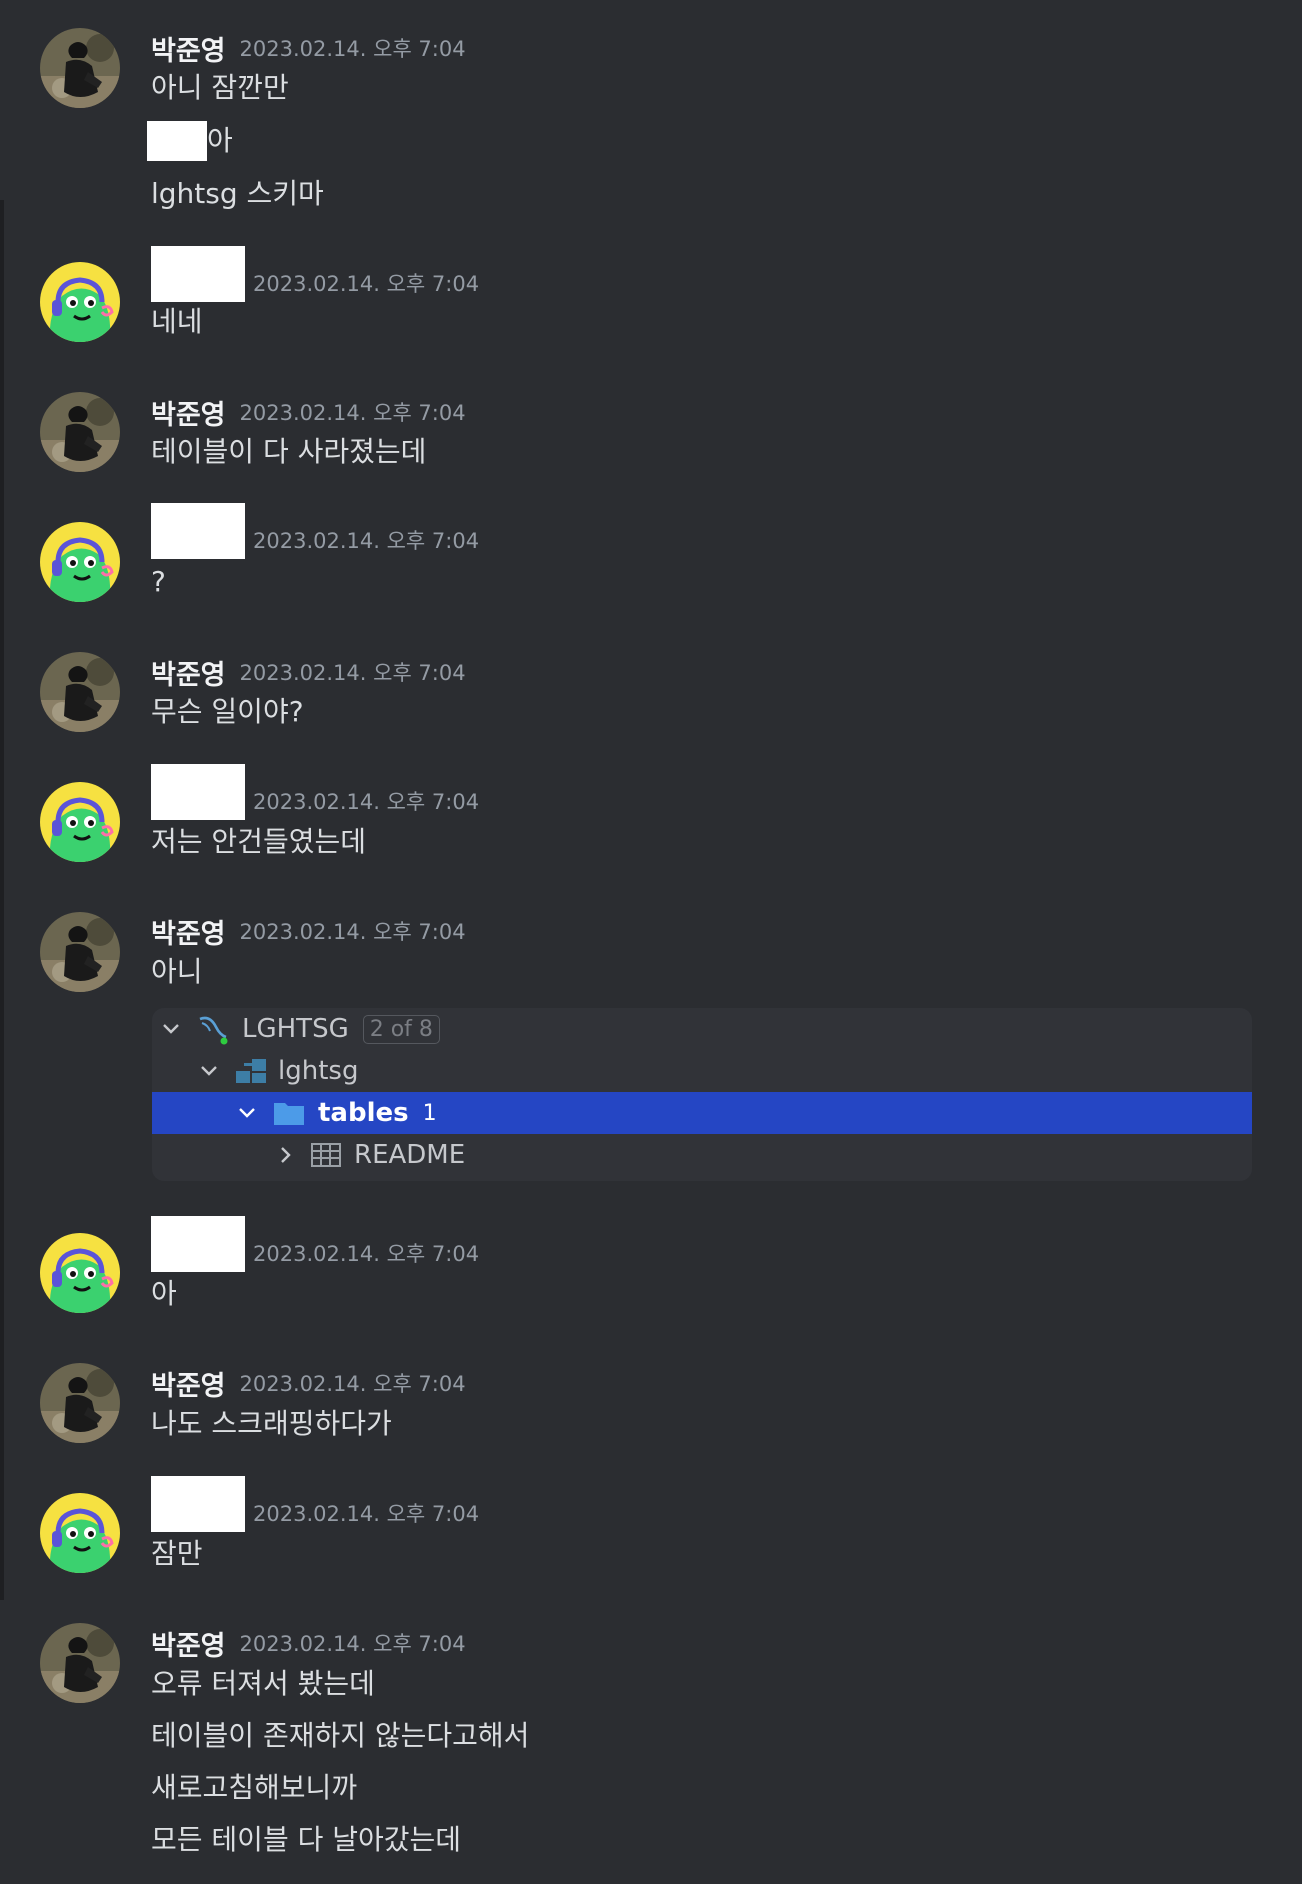 The height and width of the screenshot is (1884, 1302). Describe the element at coordinates (340, 1735) in the screenshot. I see `message-text: 테이블이 존재하지 않는다고해서` at that location.